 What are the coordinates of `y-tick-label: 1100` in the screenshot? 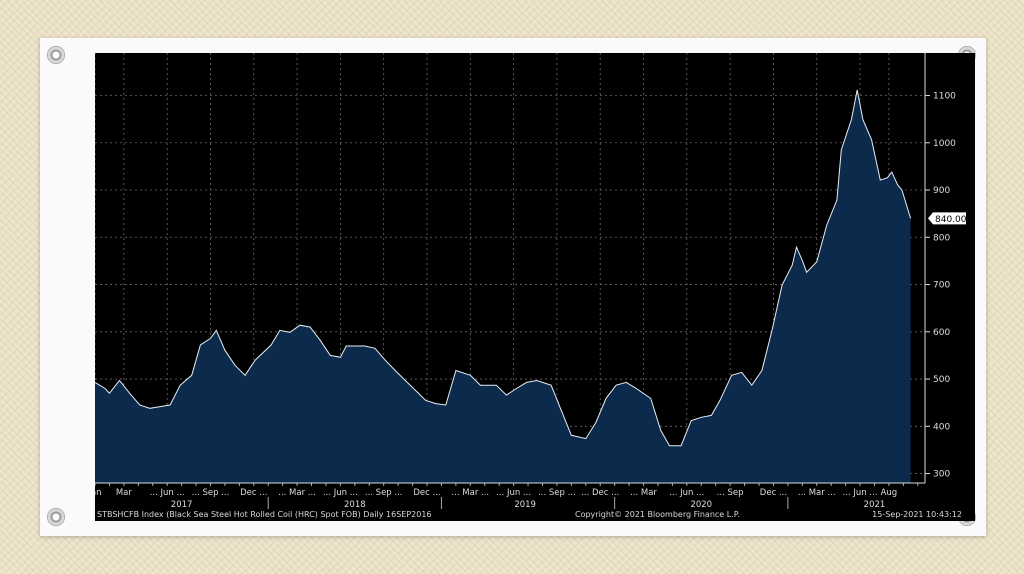 It's located at (944, 97).